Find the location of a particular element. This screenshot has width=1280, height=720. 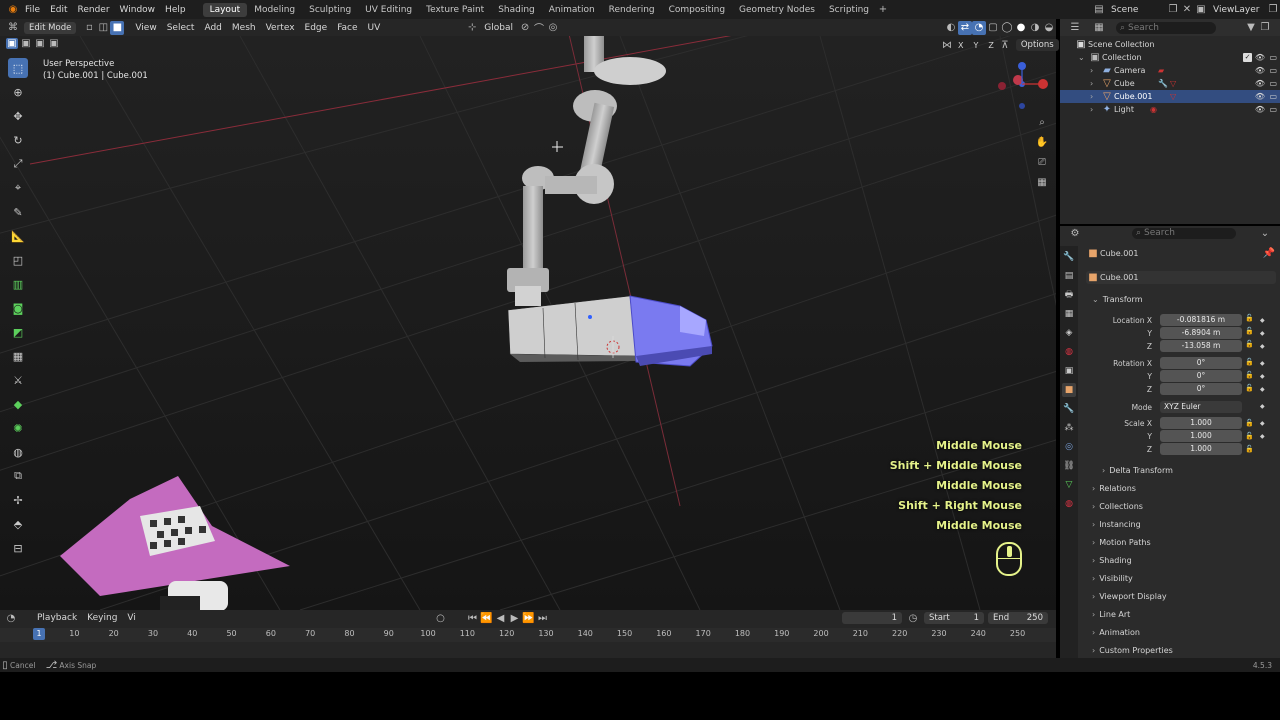

outliner-item-cube-001: › ▽ Cube.001 ▽ 👁 ▭ is located at coordinates (1170, 96).